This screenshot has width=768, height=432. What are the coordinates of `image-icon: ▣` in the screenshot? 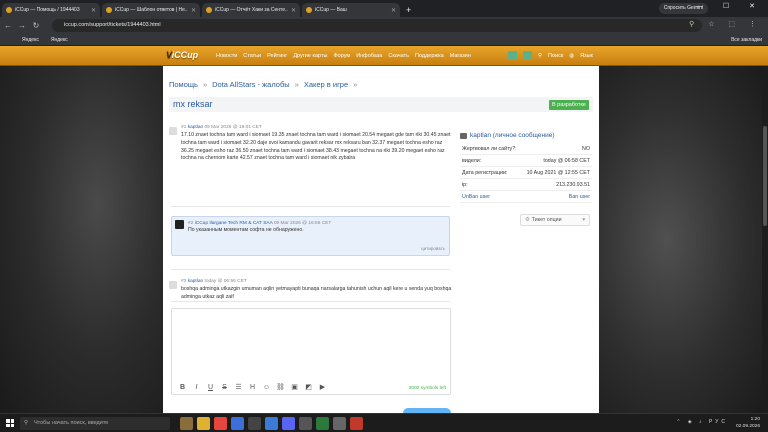 It's located at (294, 387).